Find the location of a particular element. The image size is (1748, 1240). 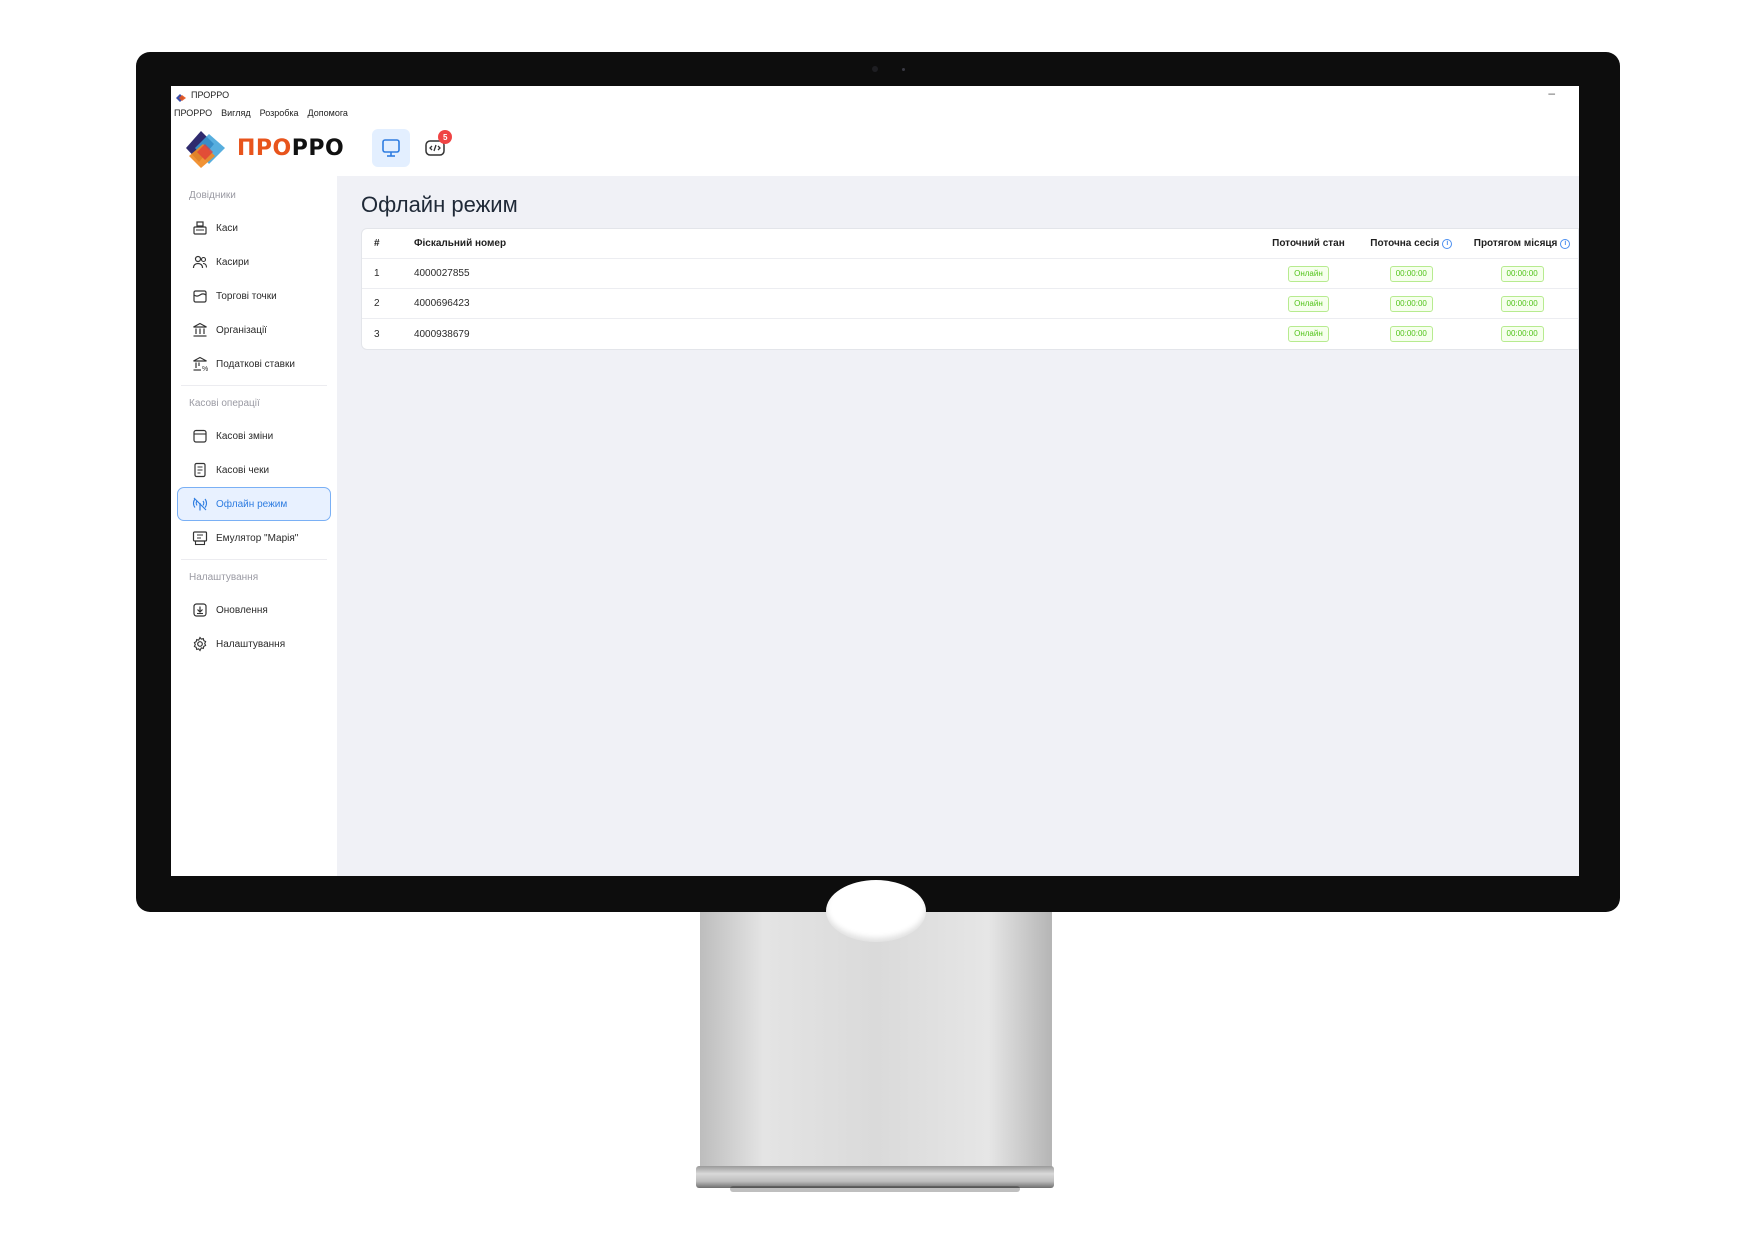

menu-item-dev: Розробка is located at coordinates (279, 113).